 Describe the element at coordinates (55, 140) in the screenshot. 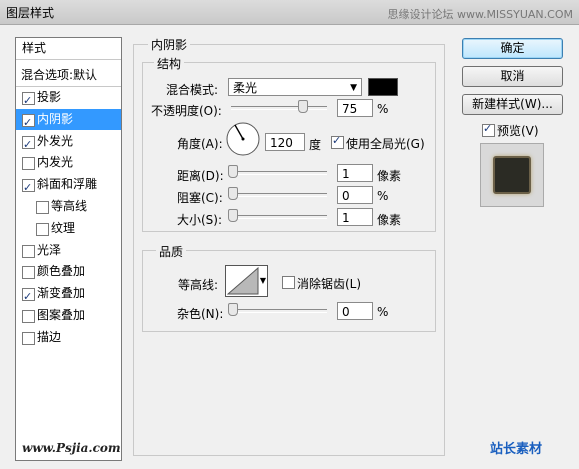

I see `style-item-label: 外发光` at that location.